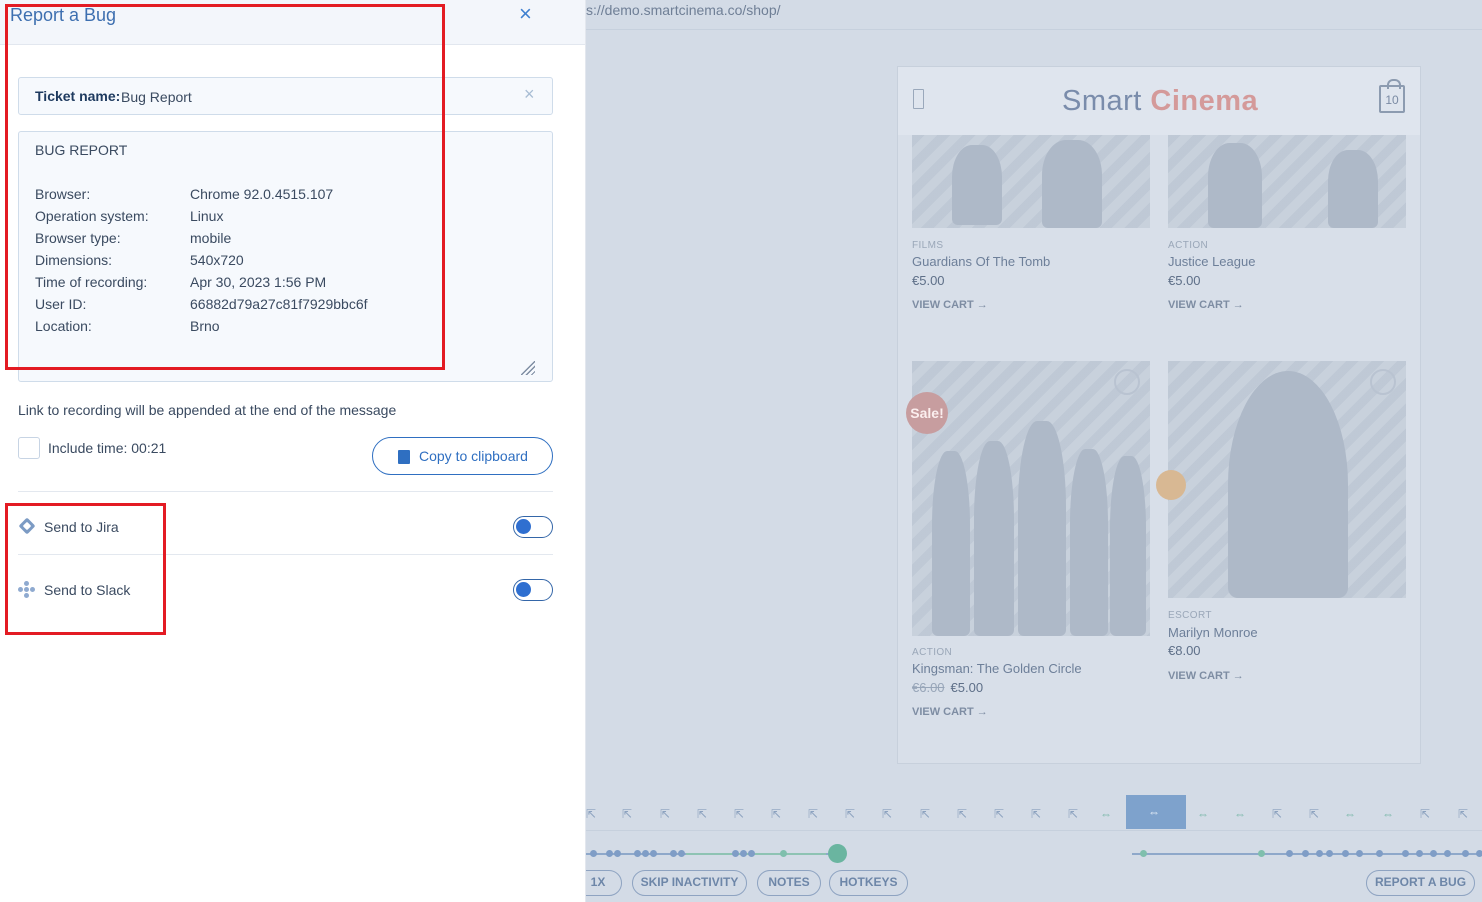 This screenshot has height=902, width=1482. What do you see at coordinates (789, 883) in the screenshot?
I see `notes-button: NOTES` at bounding box center [789, 883].